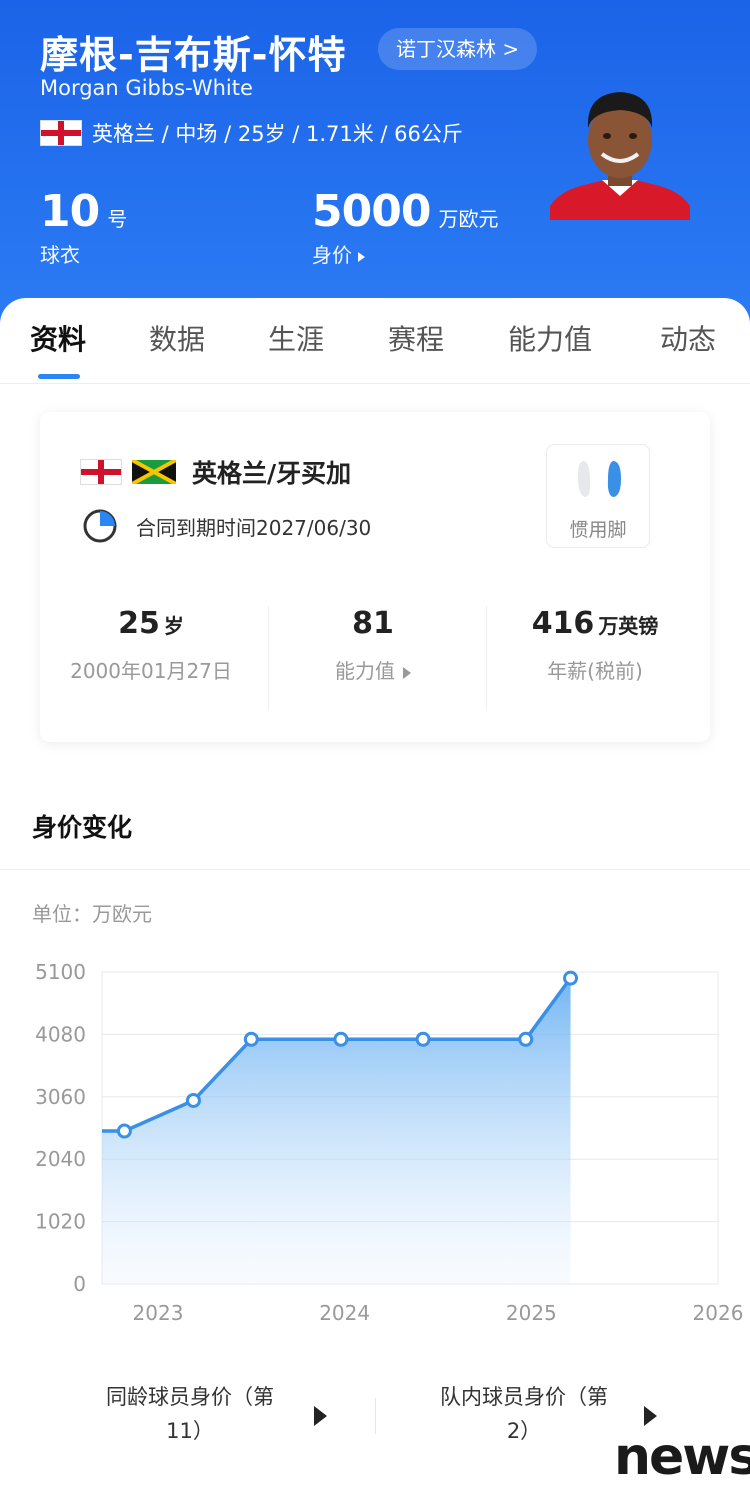 Image resolution: width=750 pixels, height=1488 pixels. What do you see at coordinates (598, 530) in the screenshot?
I see `preferred-foot-label: 惯用脚` at bounding box center [598, 530].